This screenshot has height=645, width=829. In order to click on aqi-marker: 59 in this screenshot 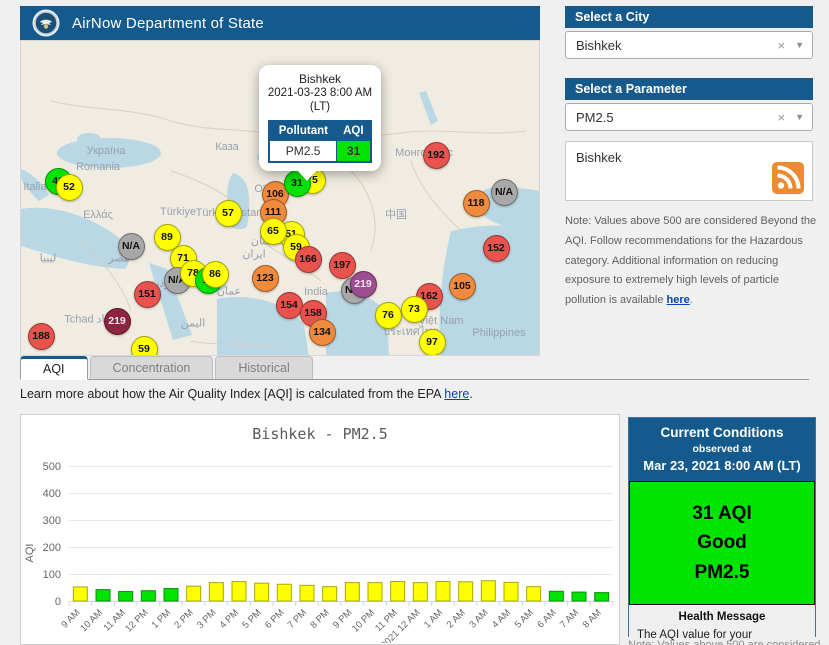, I will do `click(144, 345)`.